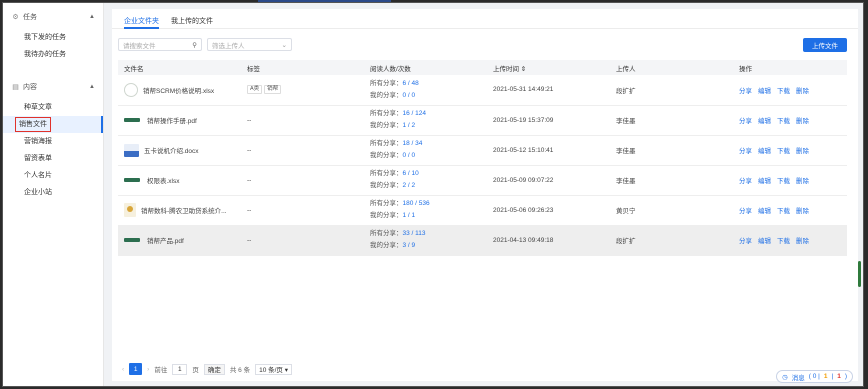 The image size is (868, 389). I want to click on my-shares-value: 1 / 1, so click(409, 215).